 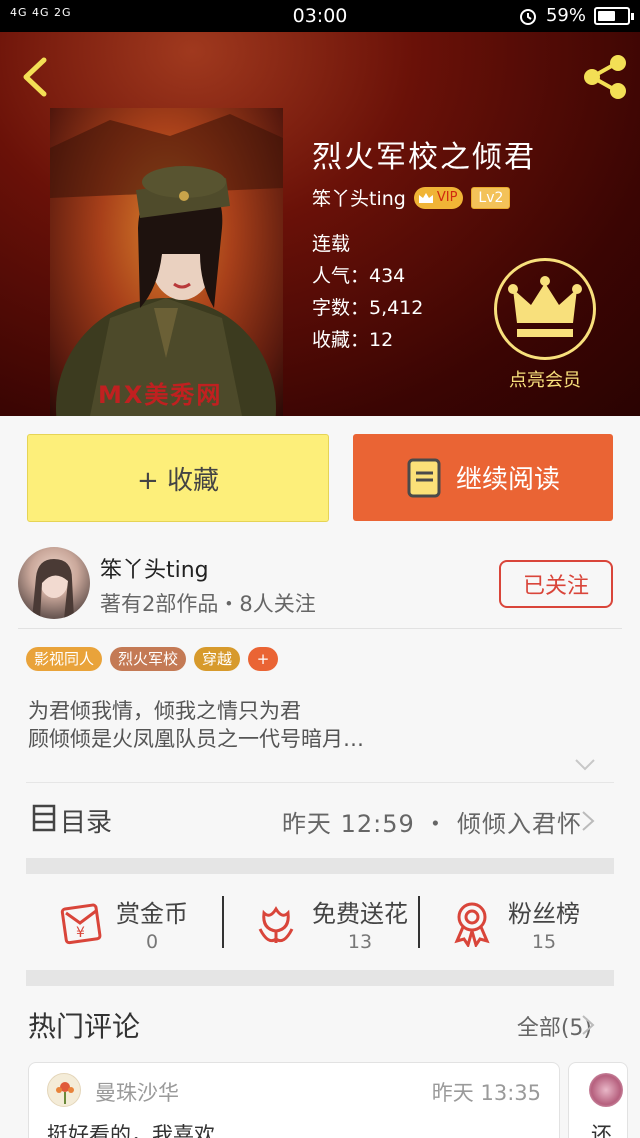 I want to click on comment-card: 还, so click(x=598, y=1100).